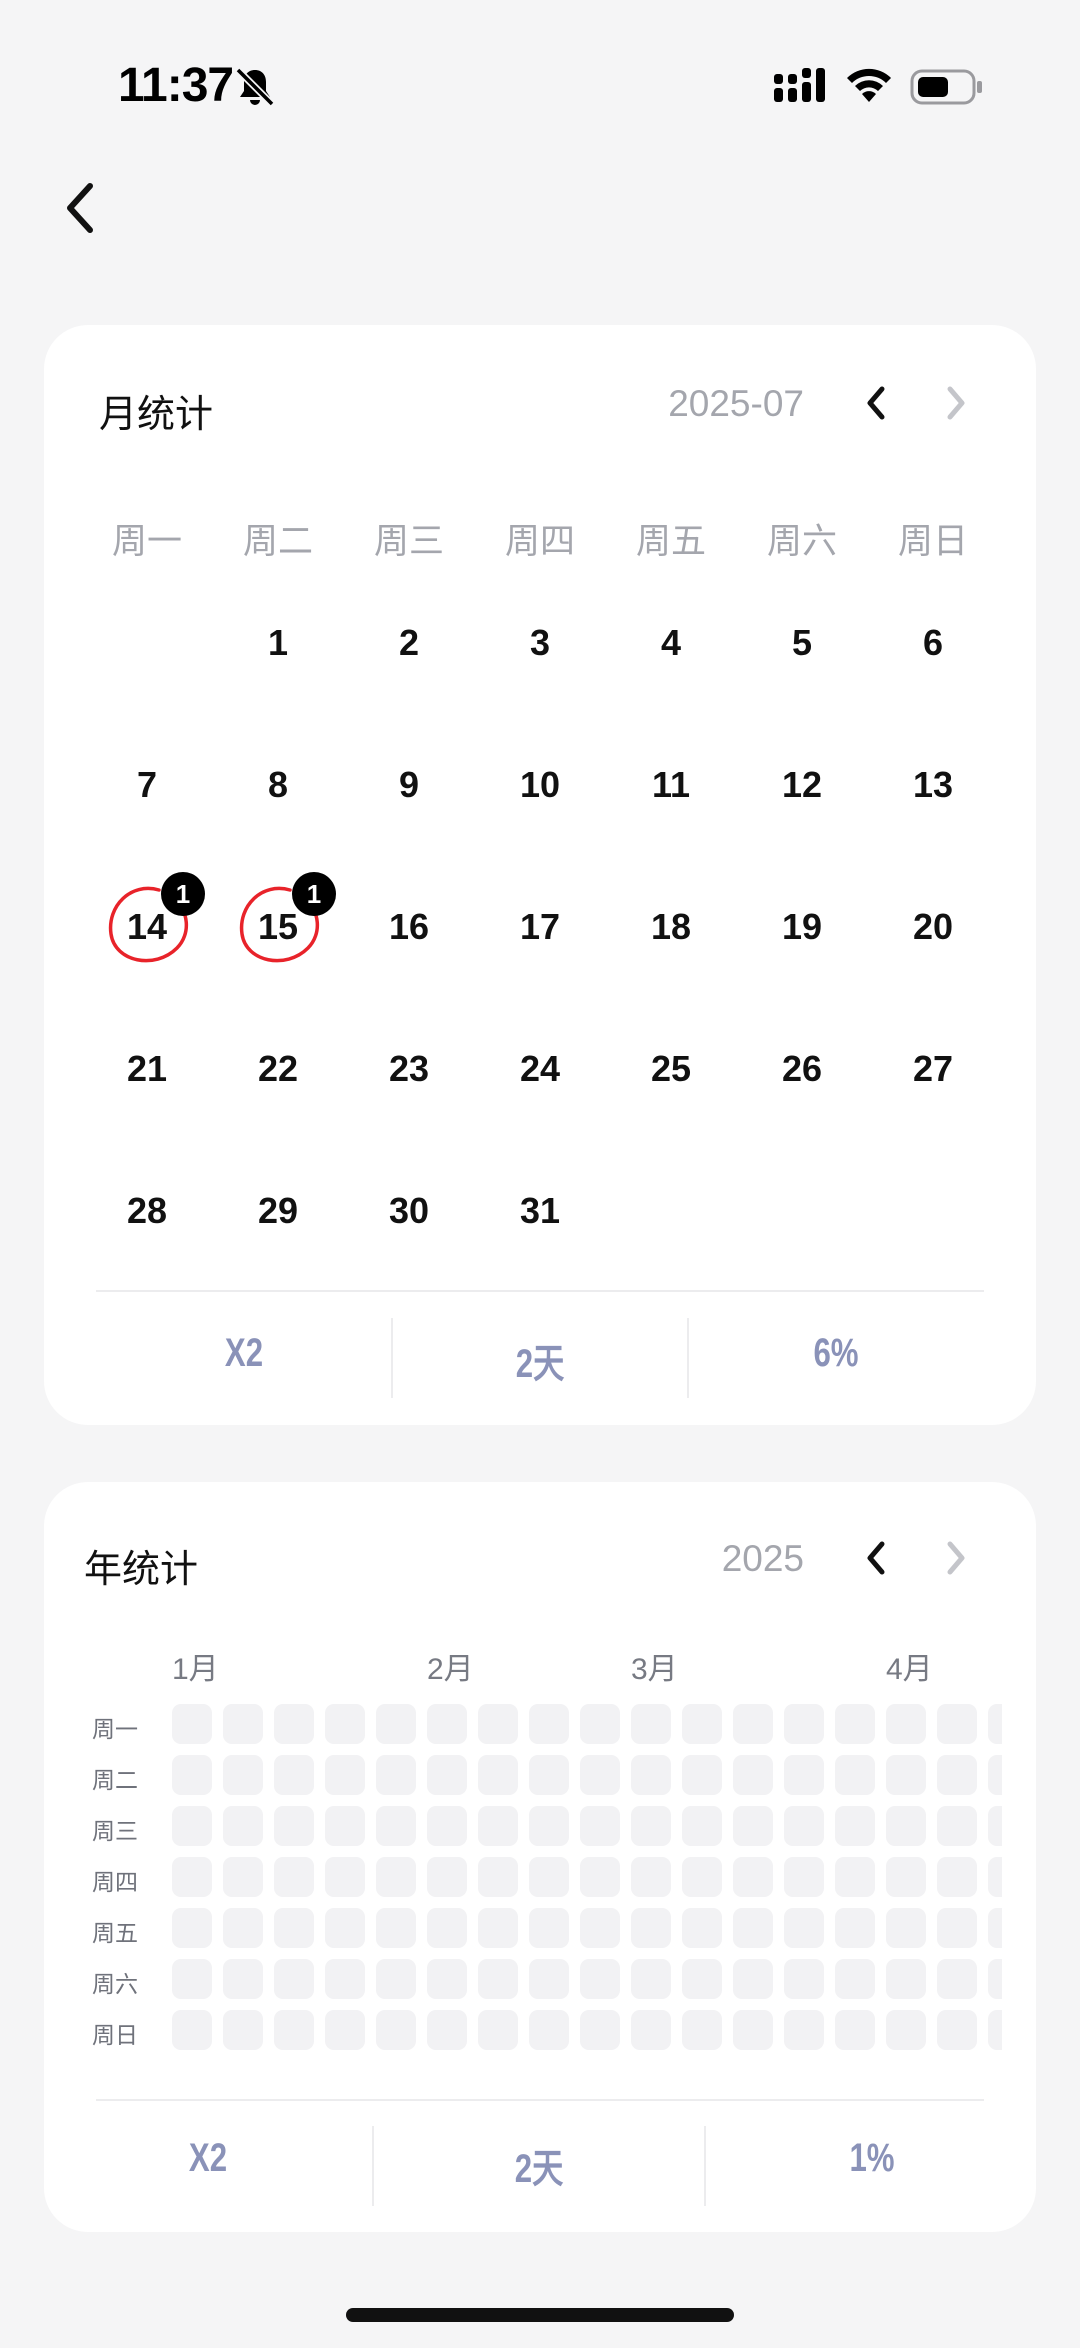 This screenshot has width=1080, height=2348. What do you see at coordinates (278, 1069) in the screenshot?
I see `calendar-day-22: 22` at bounding box center [278, 1069].